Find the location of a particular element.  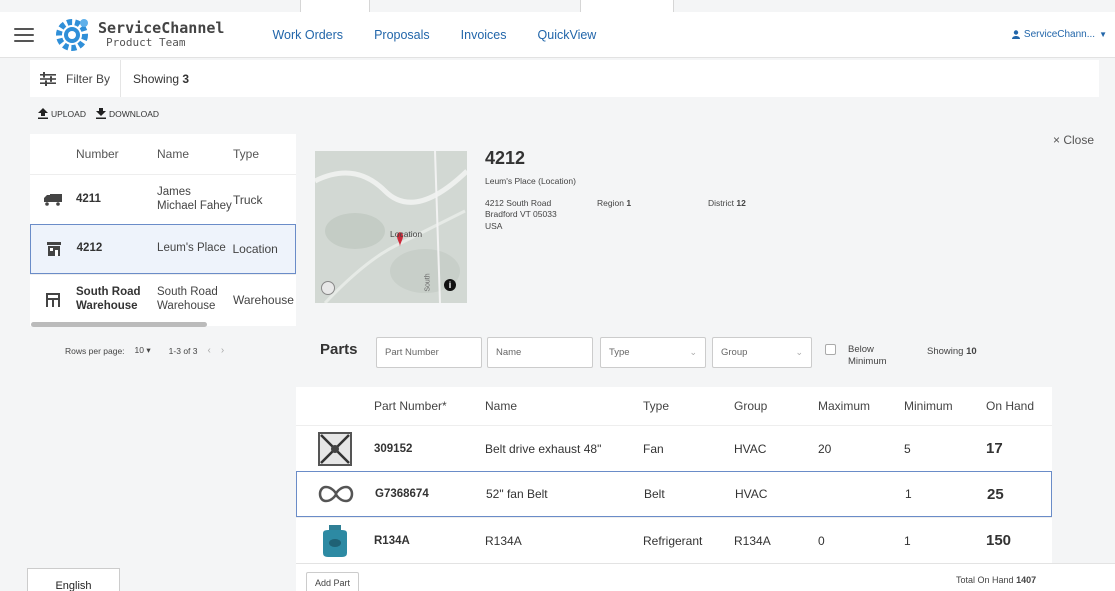

region-label: Region is located at coordinates (610, 203).